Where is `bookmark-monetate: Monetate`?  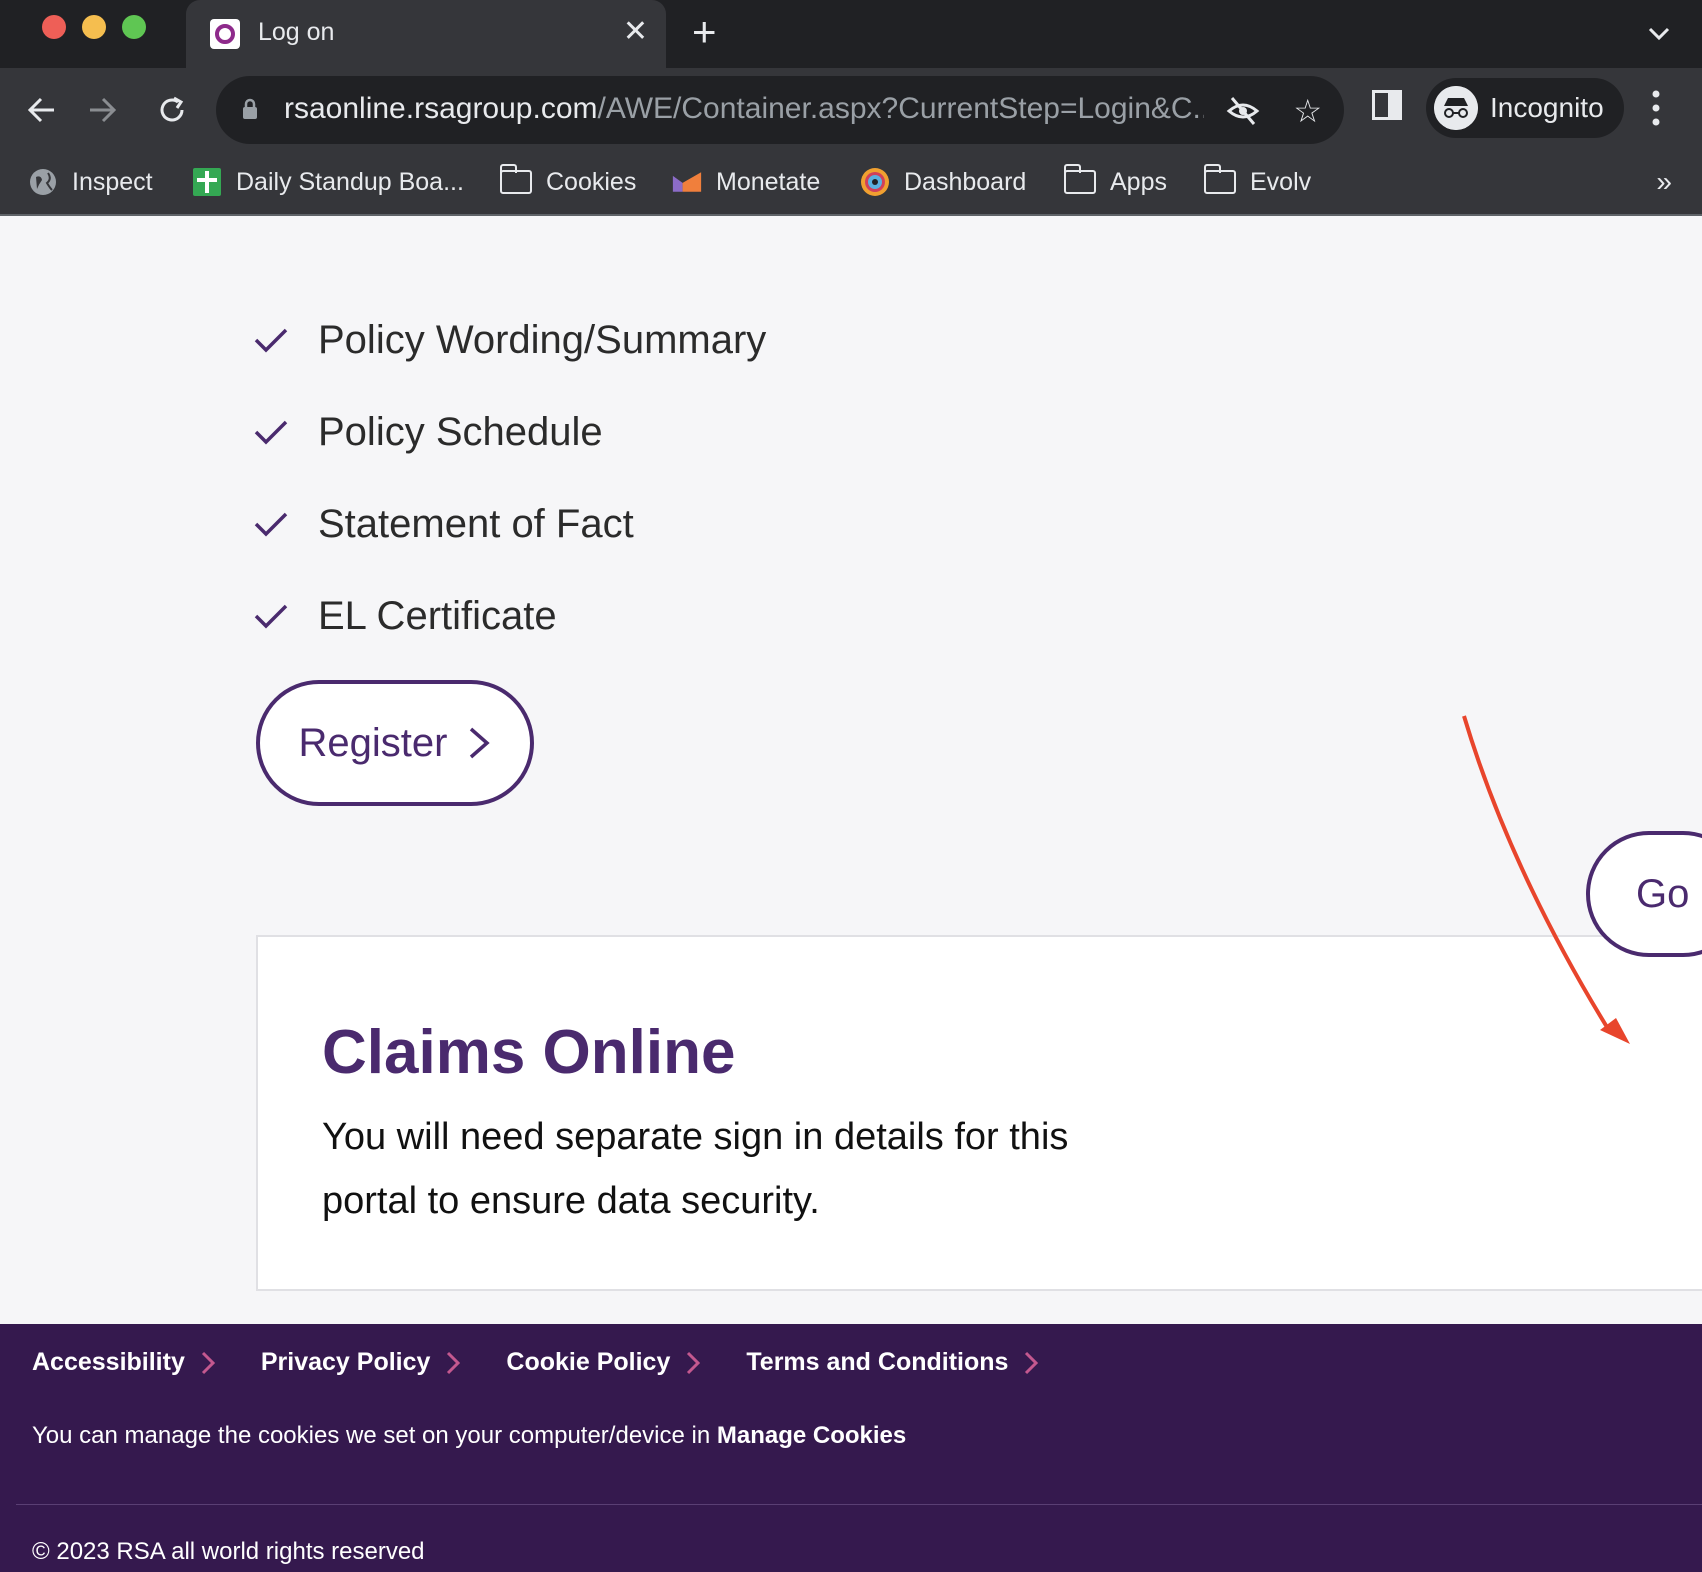
bookmark-monetate: Monetate is located at coordinates (746, 182).